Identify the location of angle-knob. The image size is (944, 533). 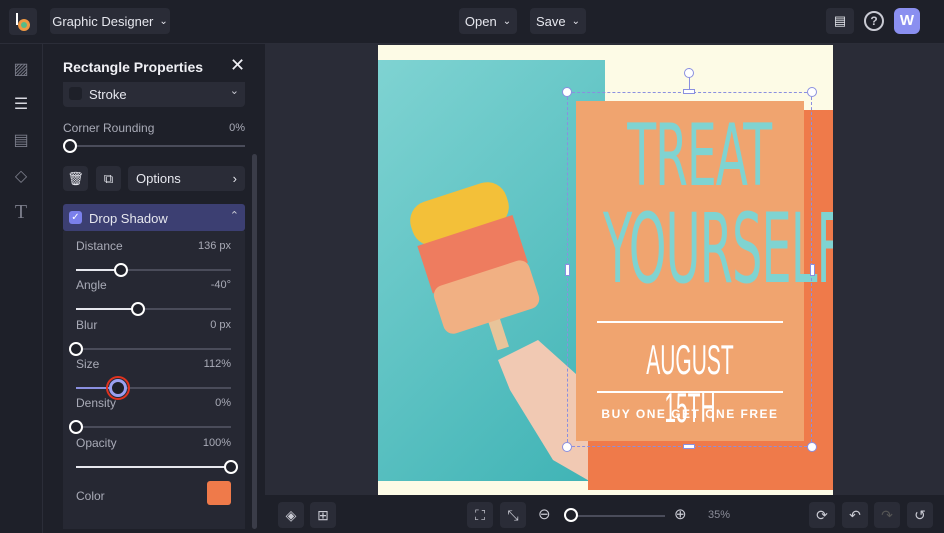
(138, 309).